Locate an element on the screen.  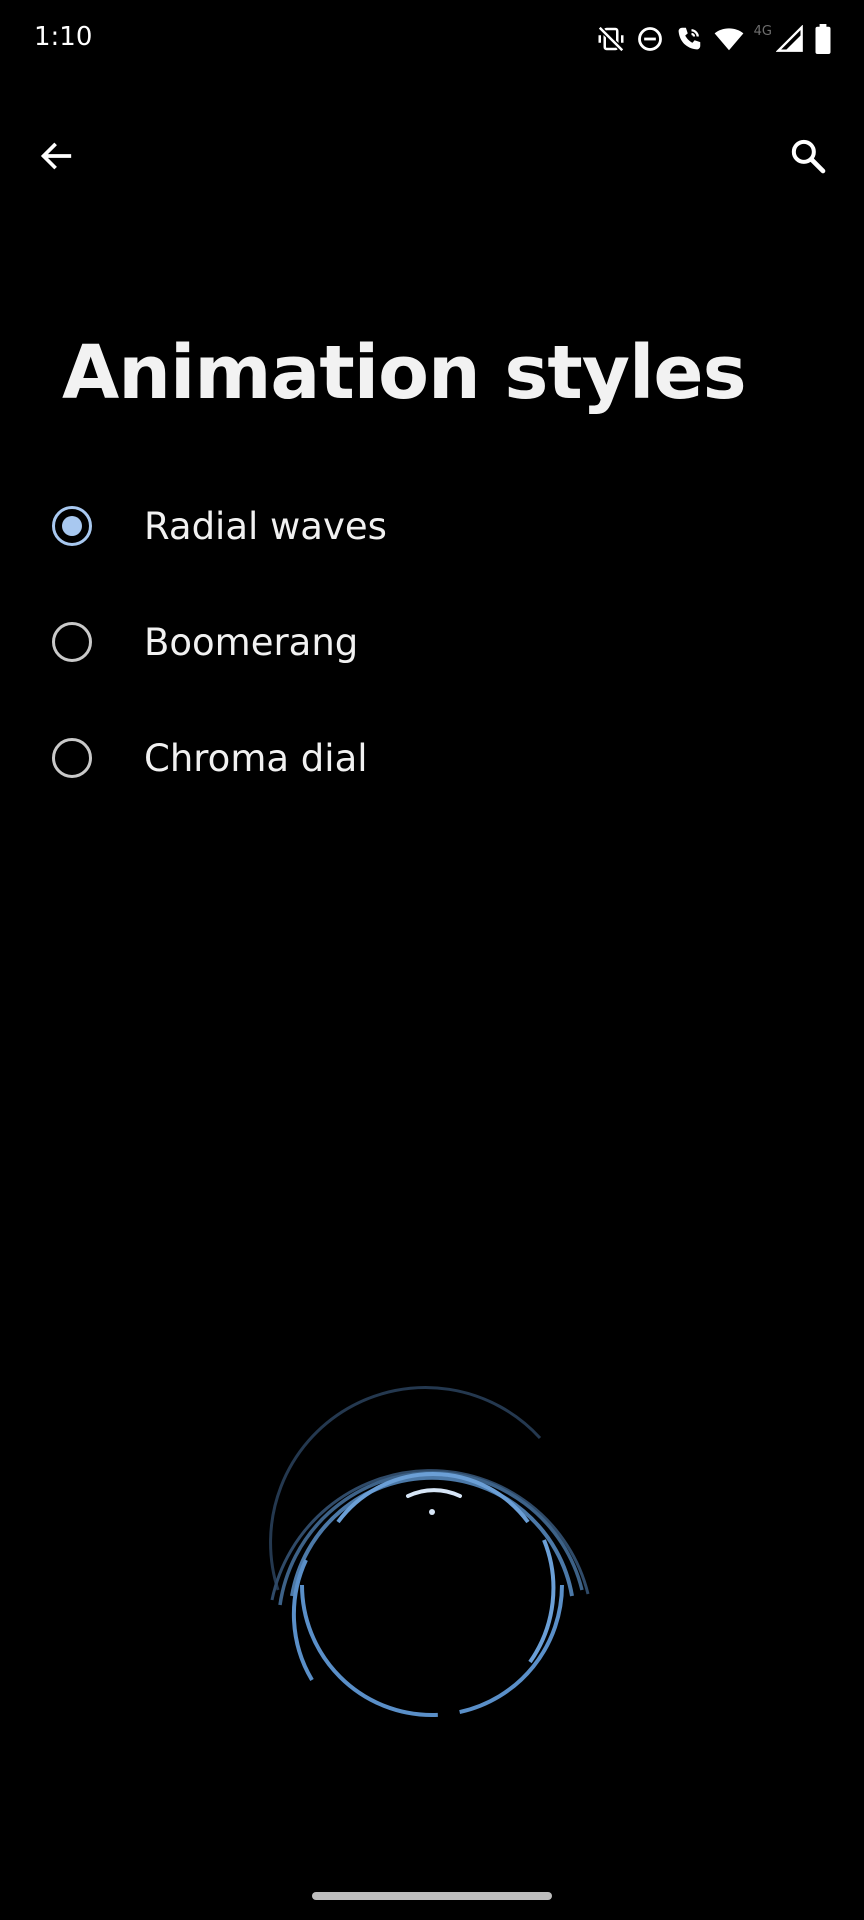
do-not-disturb-icon is located at coordinates (650, 39).